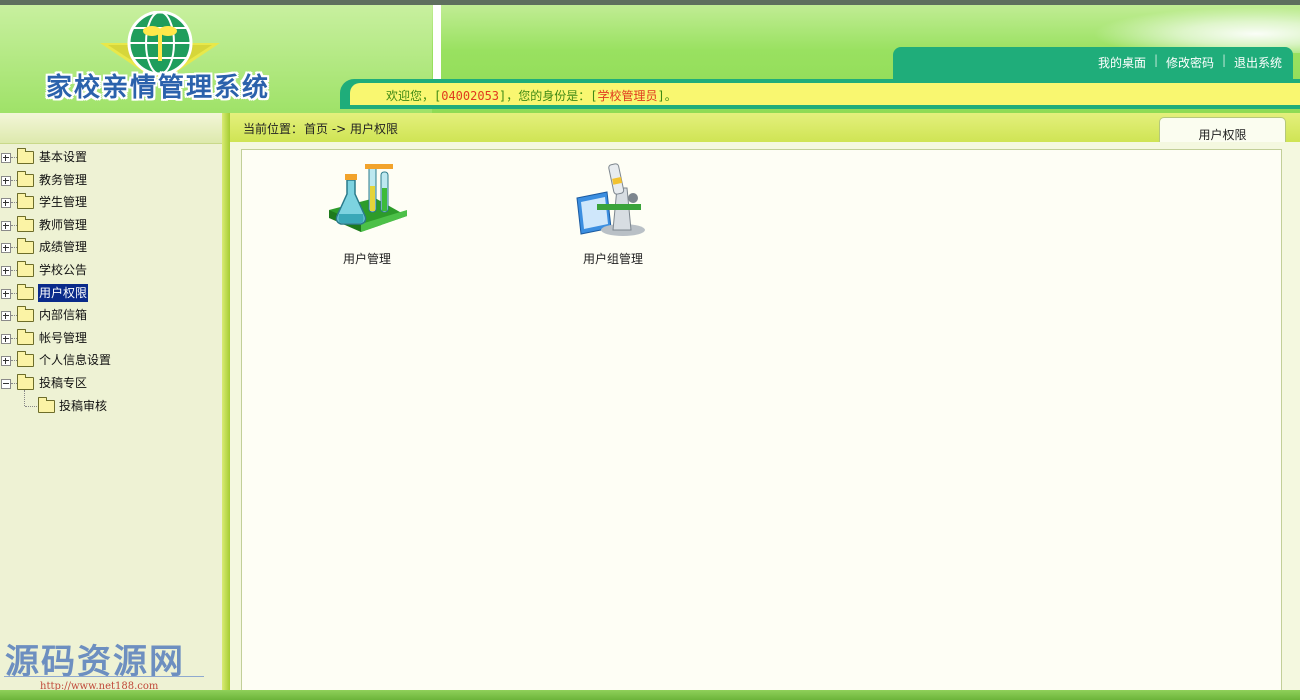  What do you see at coordinates (437, 42) in the screenshot?
I see `header-divider` at bounding box center [437, 42].